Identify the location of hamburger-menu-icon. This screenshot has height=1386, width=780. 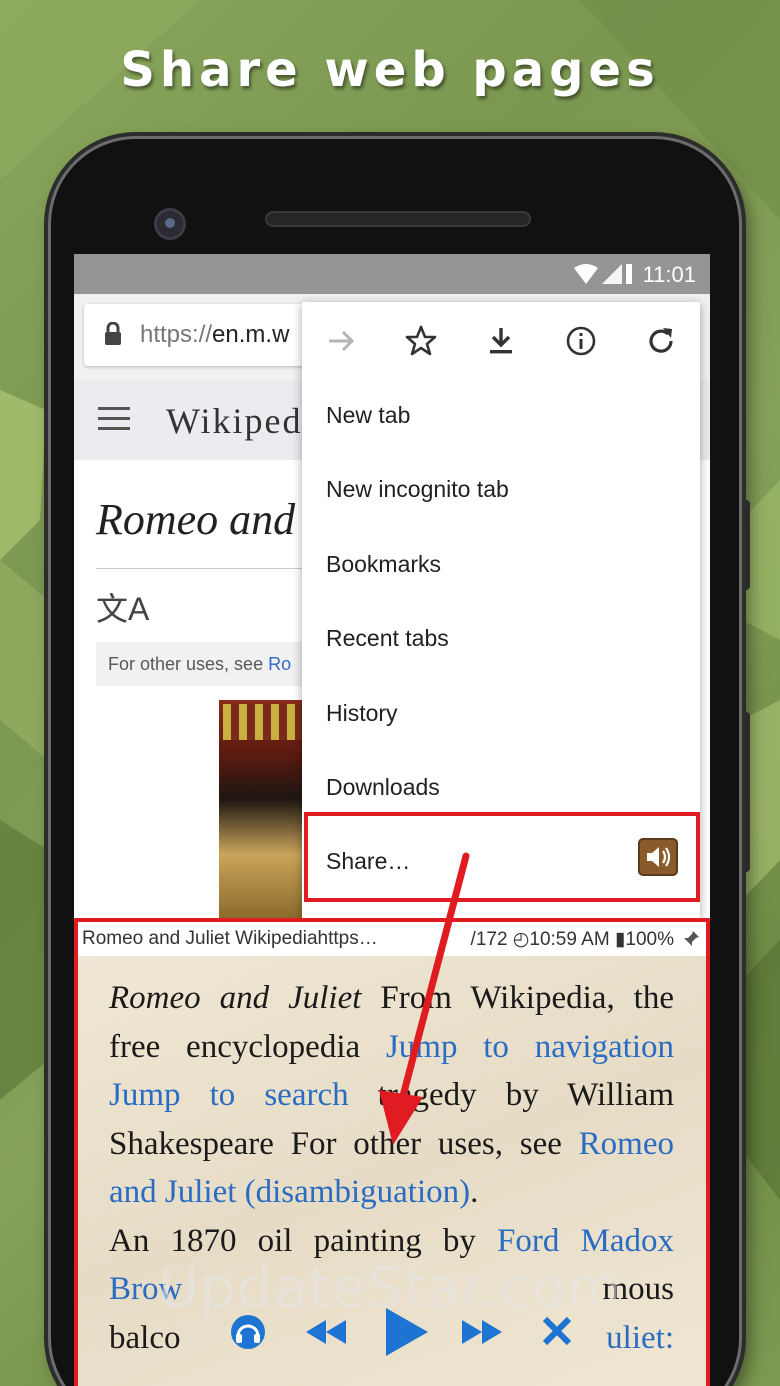
(114, 419).